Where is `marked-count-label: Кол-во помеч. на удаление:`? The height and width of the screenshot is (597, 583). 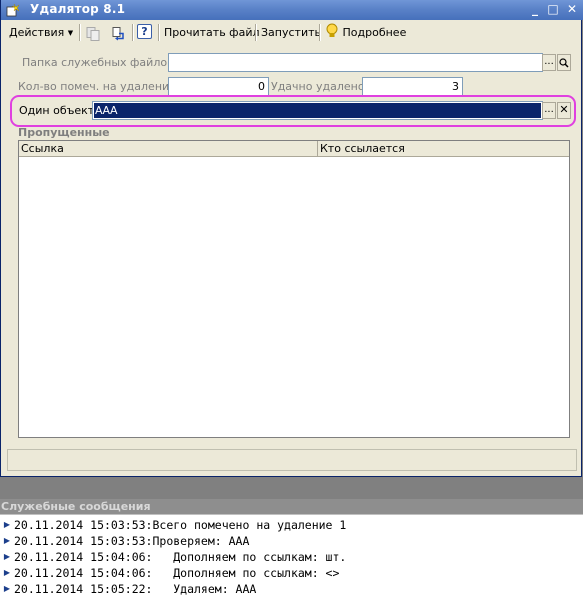 marked-count-label: Кол-во помеч. на удаление: is located at coordinates (99, 86).